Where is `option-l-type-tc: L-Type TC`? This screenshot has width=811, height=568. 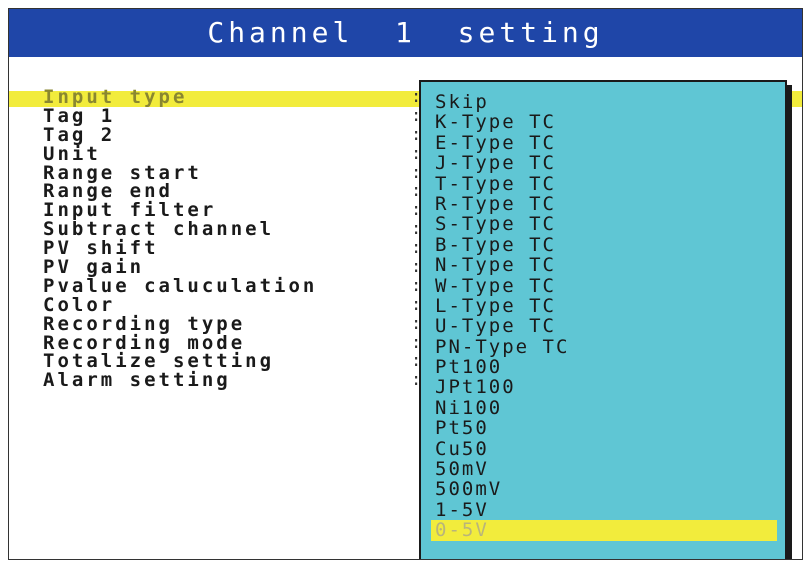 option-l-type-tc: L-Type TC is located at coordinates (604, 306).